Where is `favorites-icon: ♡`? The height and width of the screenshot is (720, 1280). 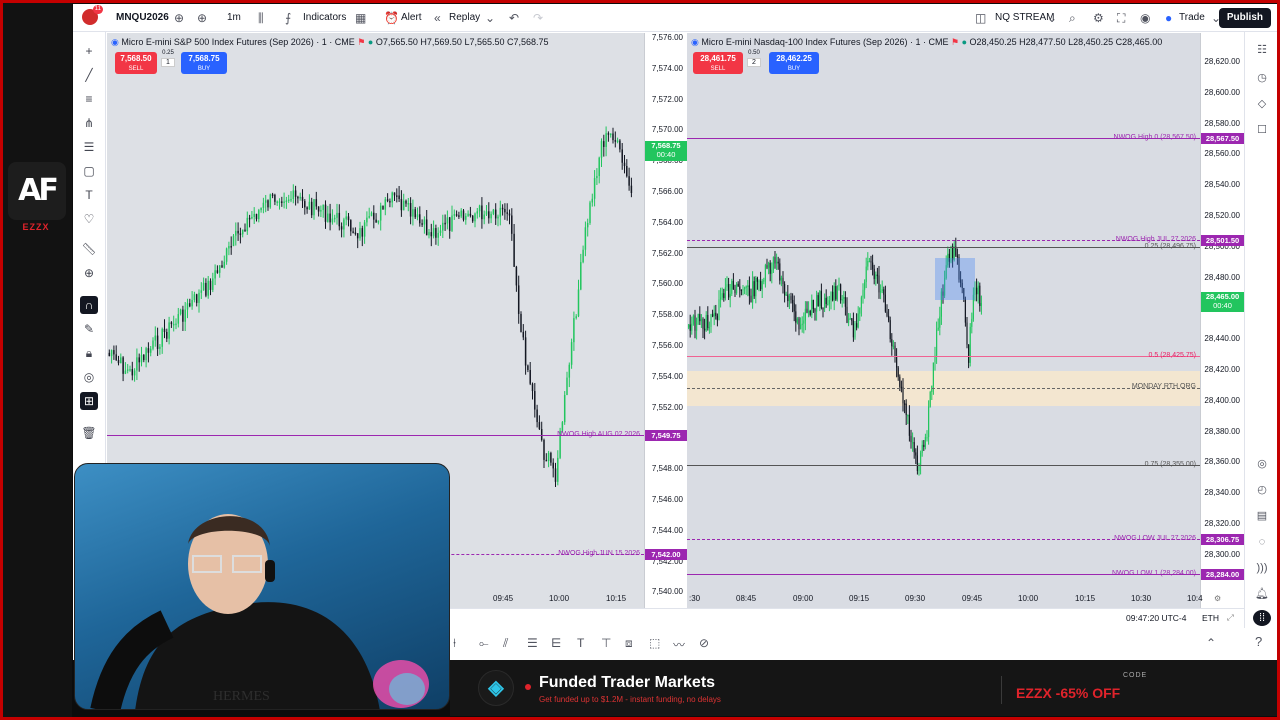
favorites-icon: ♡ is located at coordinates (89, 219).